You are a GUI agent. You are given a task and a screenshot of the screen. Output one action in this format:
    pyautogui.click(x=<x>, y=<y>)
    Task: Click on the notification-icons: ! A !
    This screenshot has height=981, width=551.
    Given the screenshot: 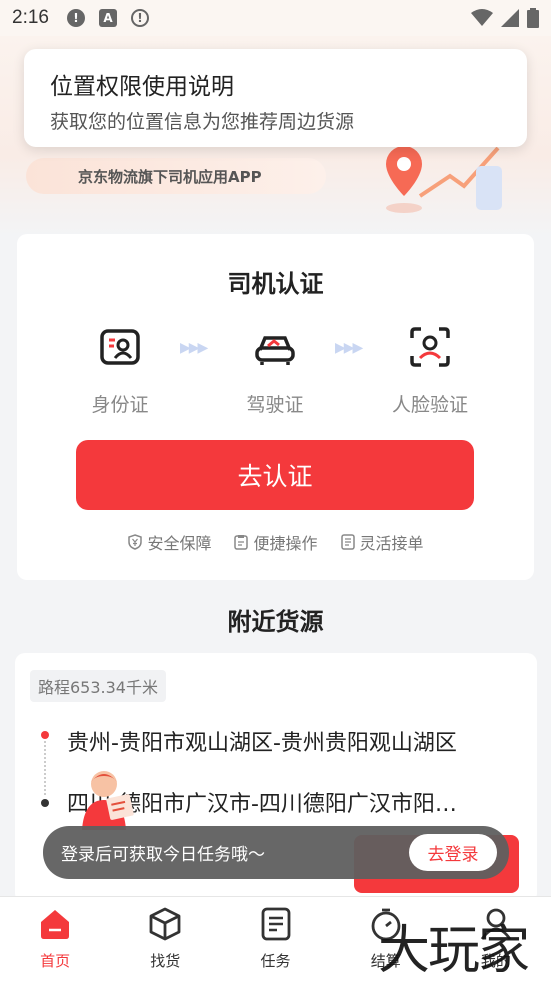 What is the action you would take?
    pyautogui.click(x=107, y=18)
    